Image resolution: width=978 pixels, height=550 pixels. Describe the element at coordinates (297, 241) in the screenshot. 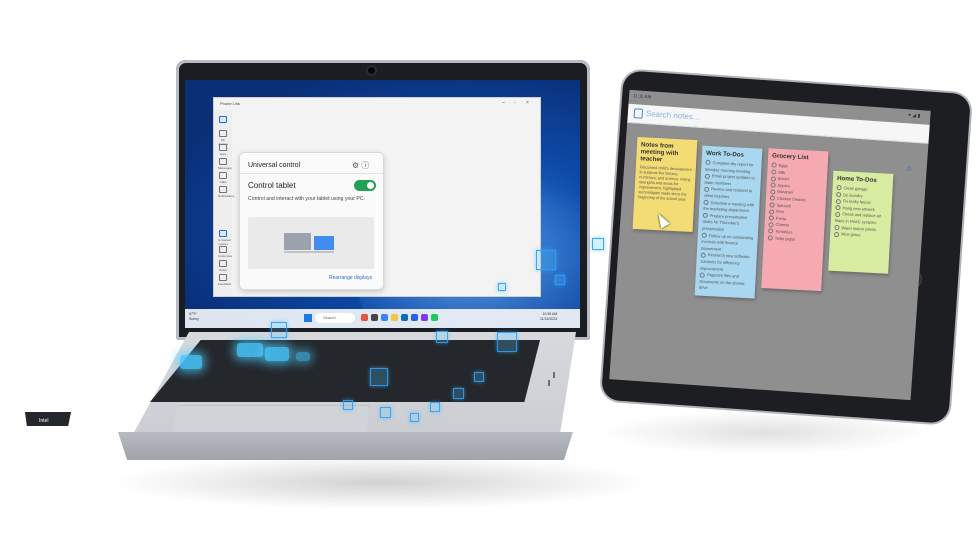

I see `pc-display-icon` at that location.